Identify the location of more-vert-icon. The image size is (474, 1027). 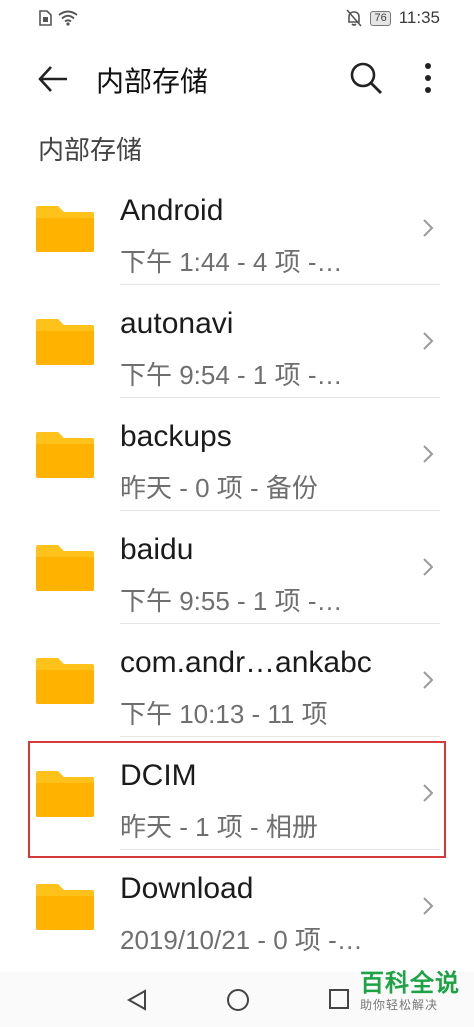
(428, 78).